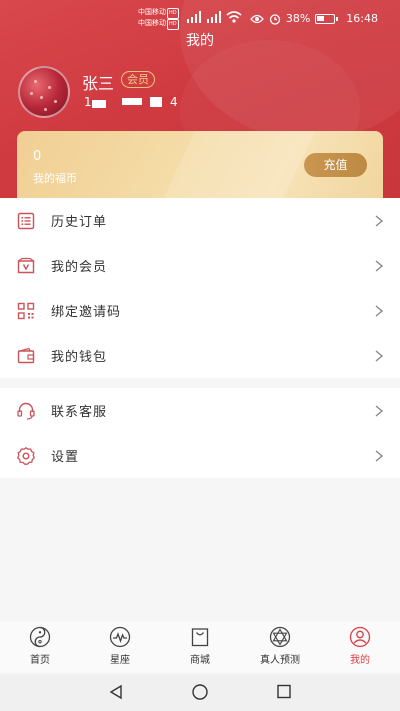 Image resolution: width=400 pixels, height=711 pixels. Describe the element at coordinates (65, 457) in the screenshot. I see `menu-item-label: 设置` at that location.